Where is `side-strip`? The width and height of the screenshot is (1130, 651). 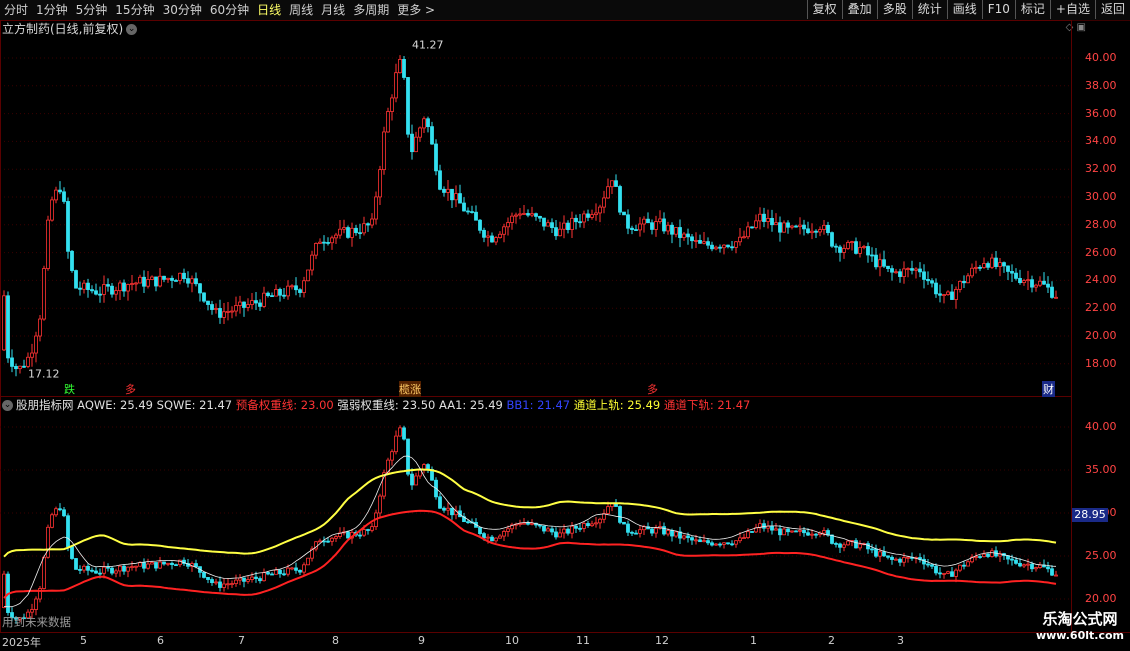
side-strip is located at coordinates (1124, 208).